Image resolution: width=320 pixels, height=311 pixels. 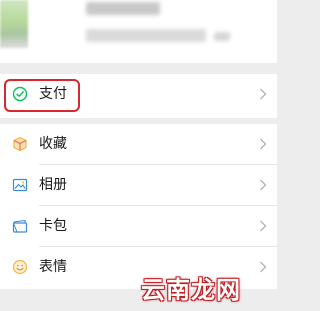 I want to click on menu-item-label: 相册, so click(x=53, y=185).